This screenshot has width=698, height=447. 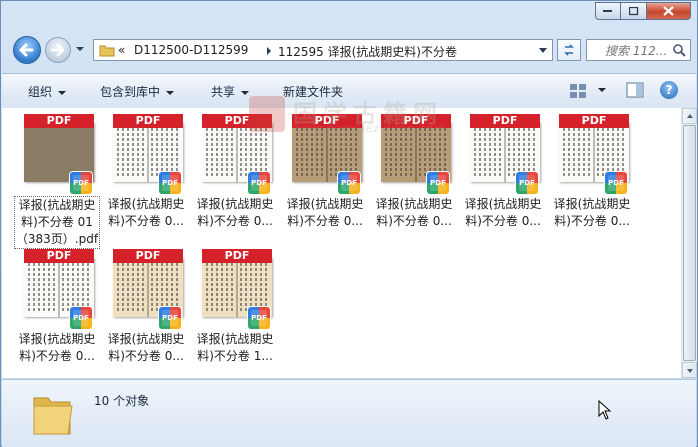 I want to click on forward-button, so click(x=58, y=50).